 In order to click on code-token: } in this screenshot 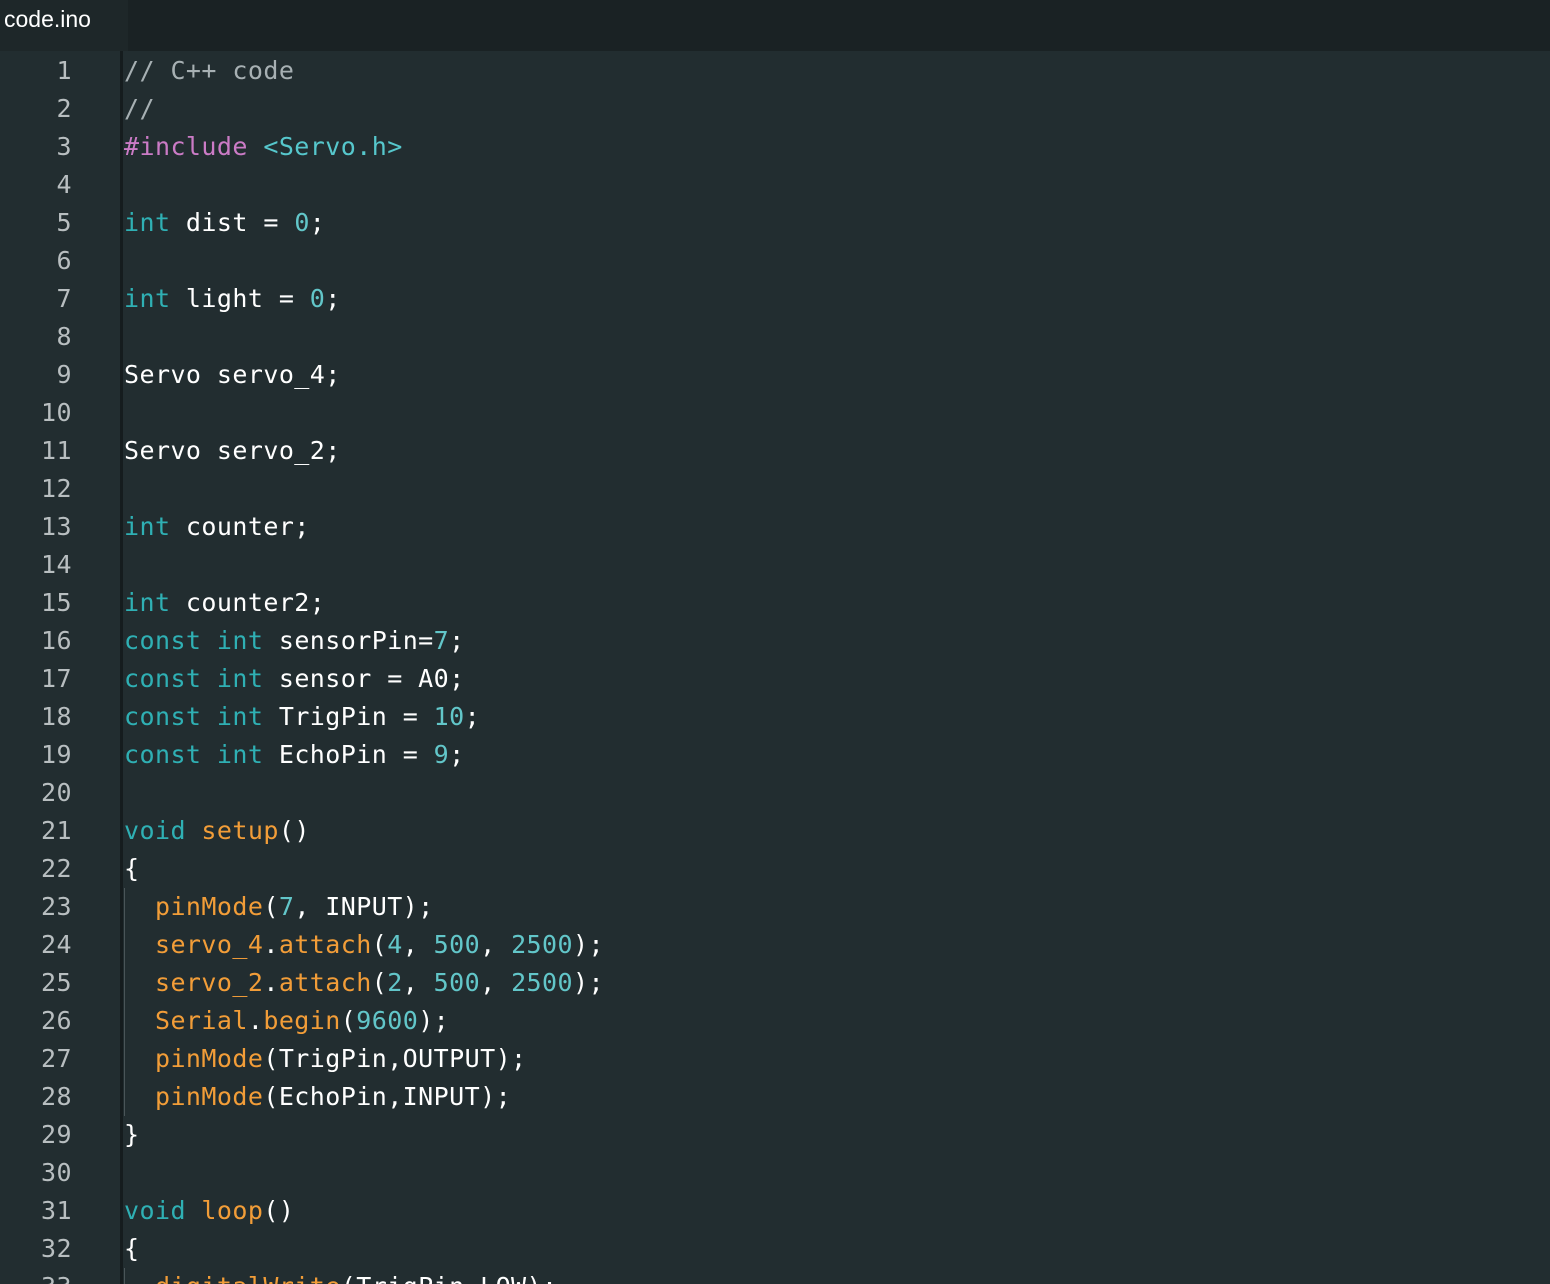, I will do `click(132, 1134)`.